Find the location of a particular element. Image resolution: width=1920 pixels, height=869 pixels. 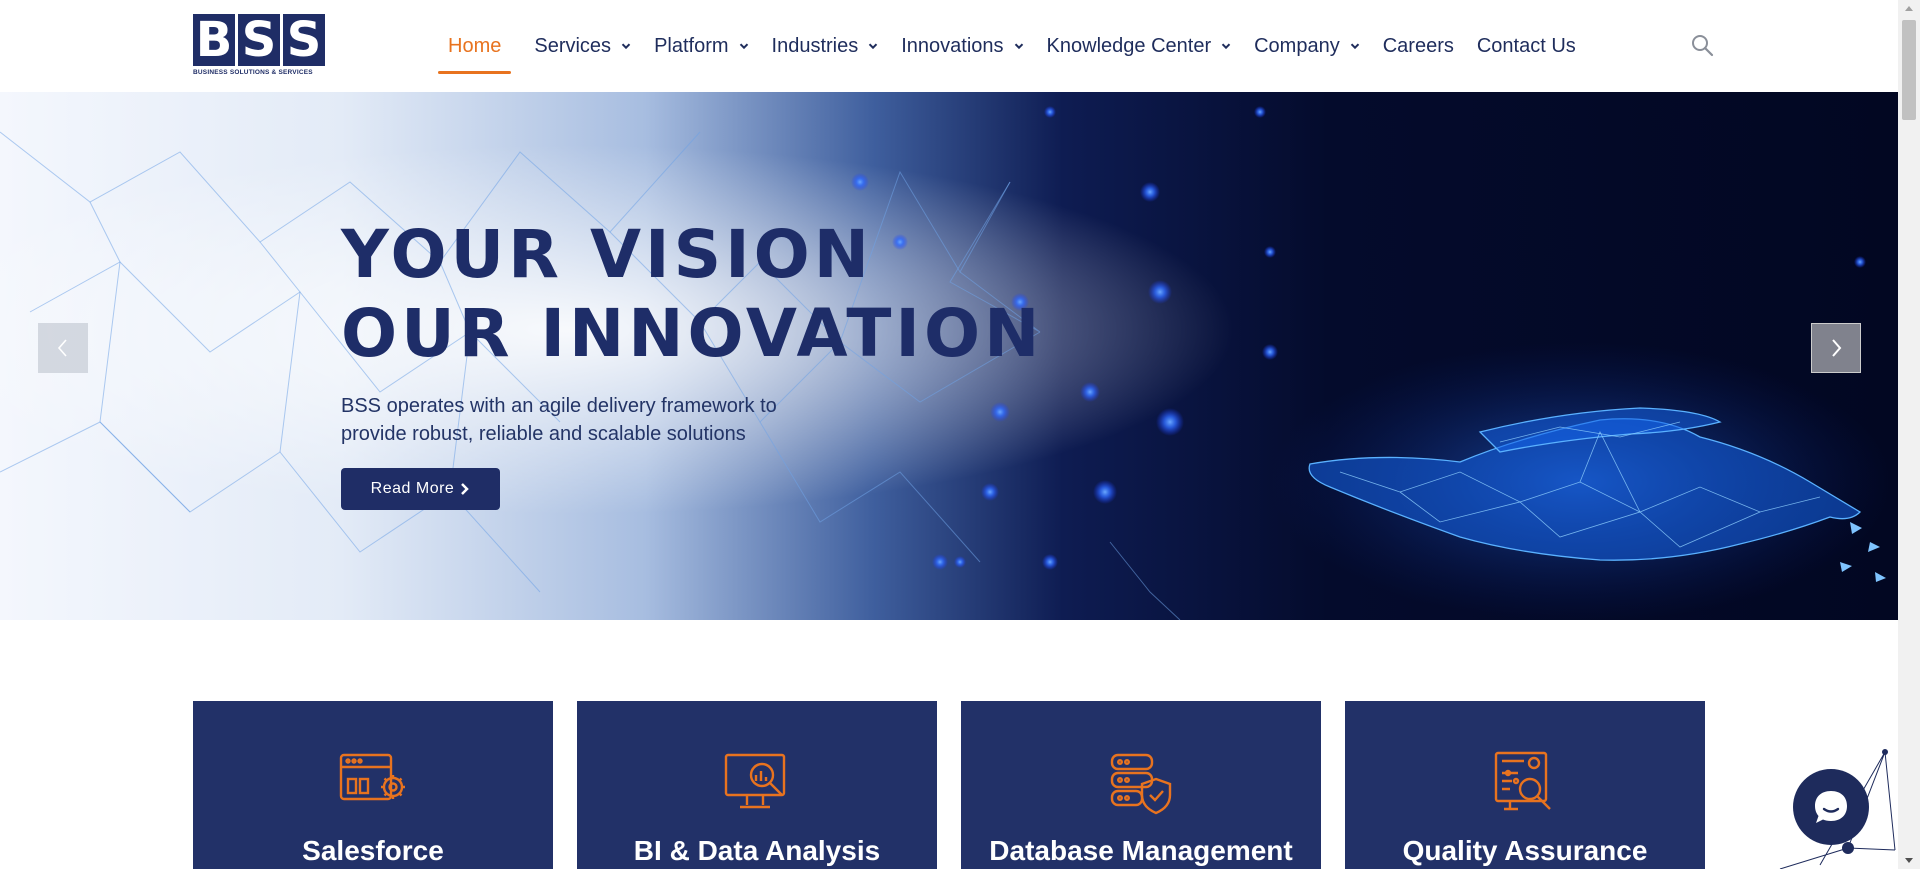

nav-item-careers: Careers is located at coordinates (1418, 46).